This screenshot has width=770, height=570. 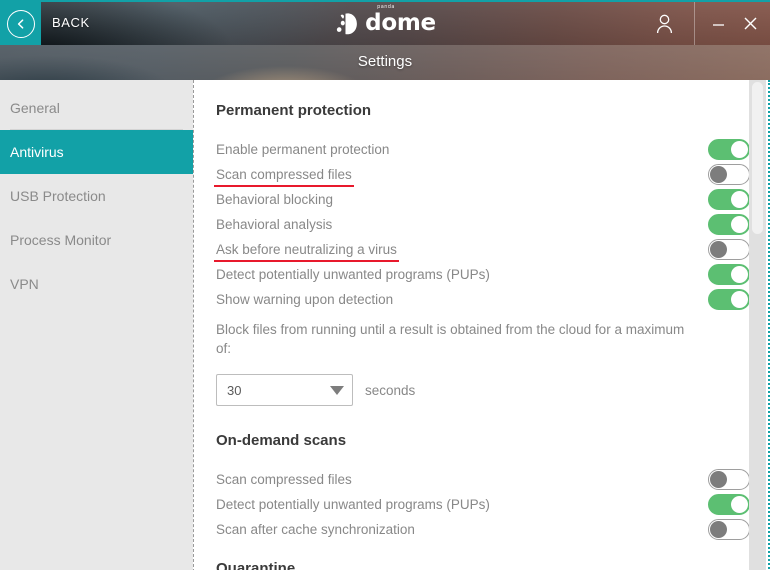 I want to click on user-account-icon, so click(x=664, y=24).